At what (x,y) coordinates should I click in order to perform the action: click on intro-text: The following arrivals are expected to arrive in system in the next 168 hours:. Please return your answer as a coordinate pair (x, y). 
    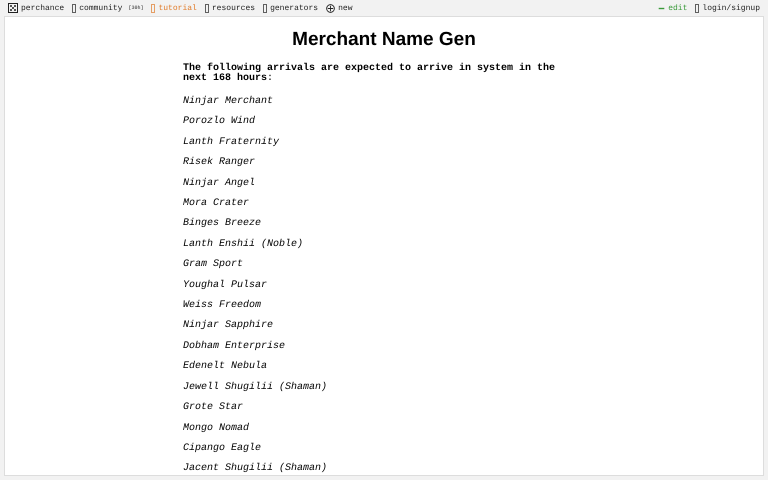
    Looking at the image, I should click on (369, 74).